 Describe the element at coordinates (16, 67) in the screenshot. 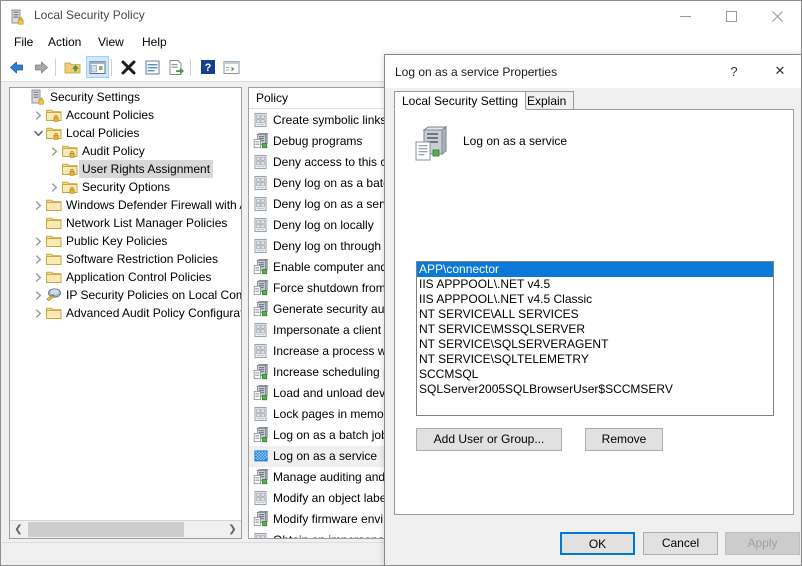

I see `back-button` at that location.